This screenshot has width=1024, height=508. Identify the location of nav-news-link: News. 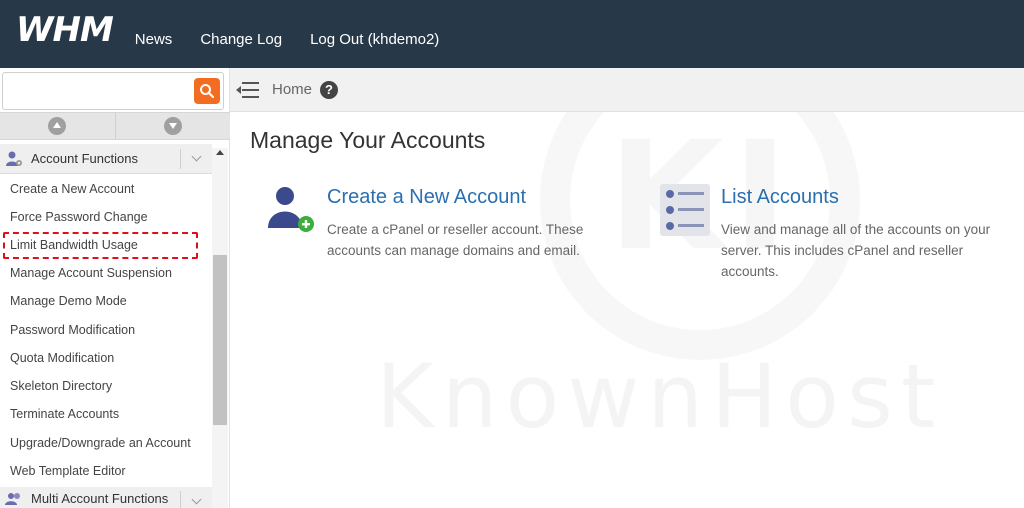
(154, 39).